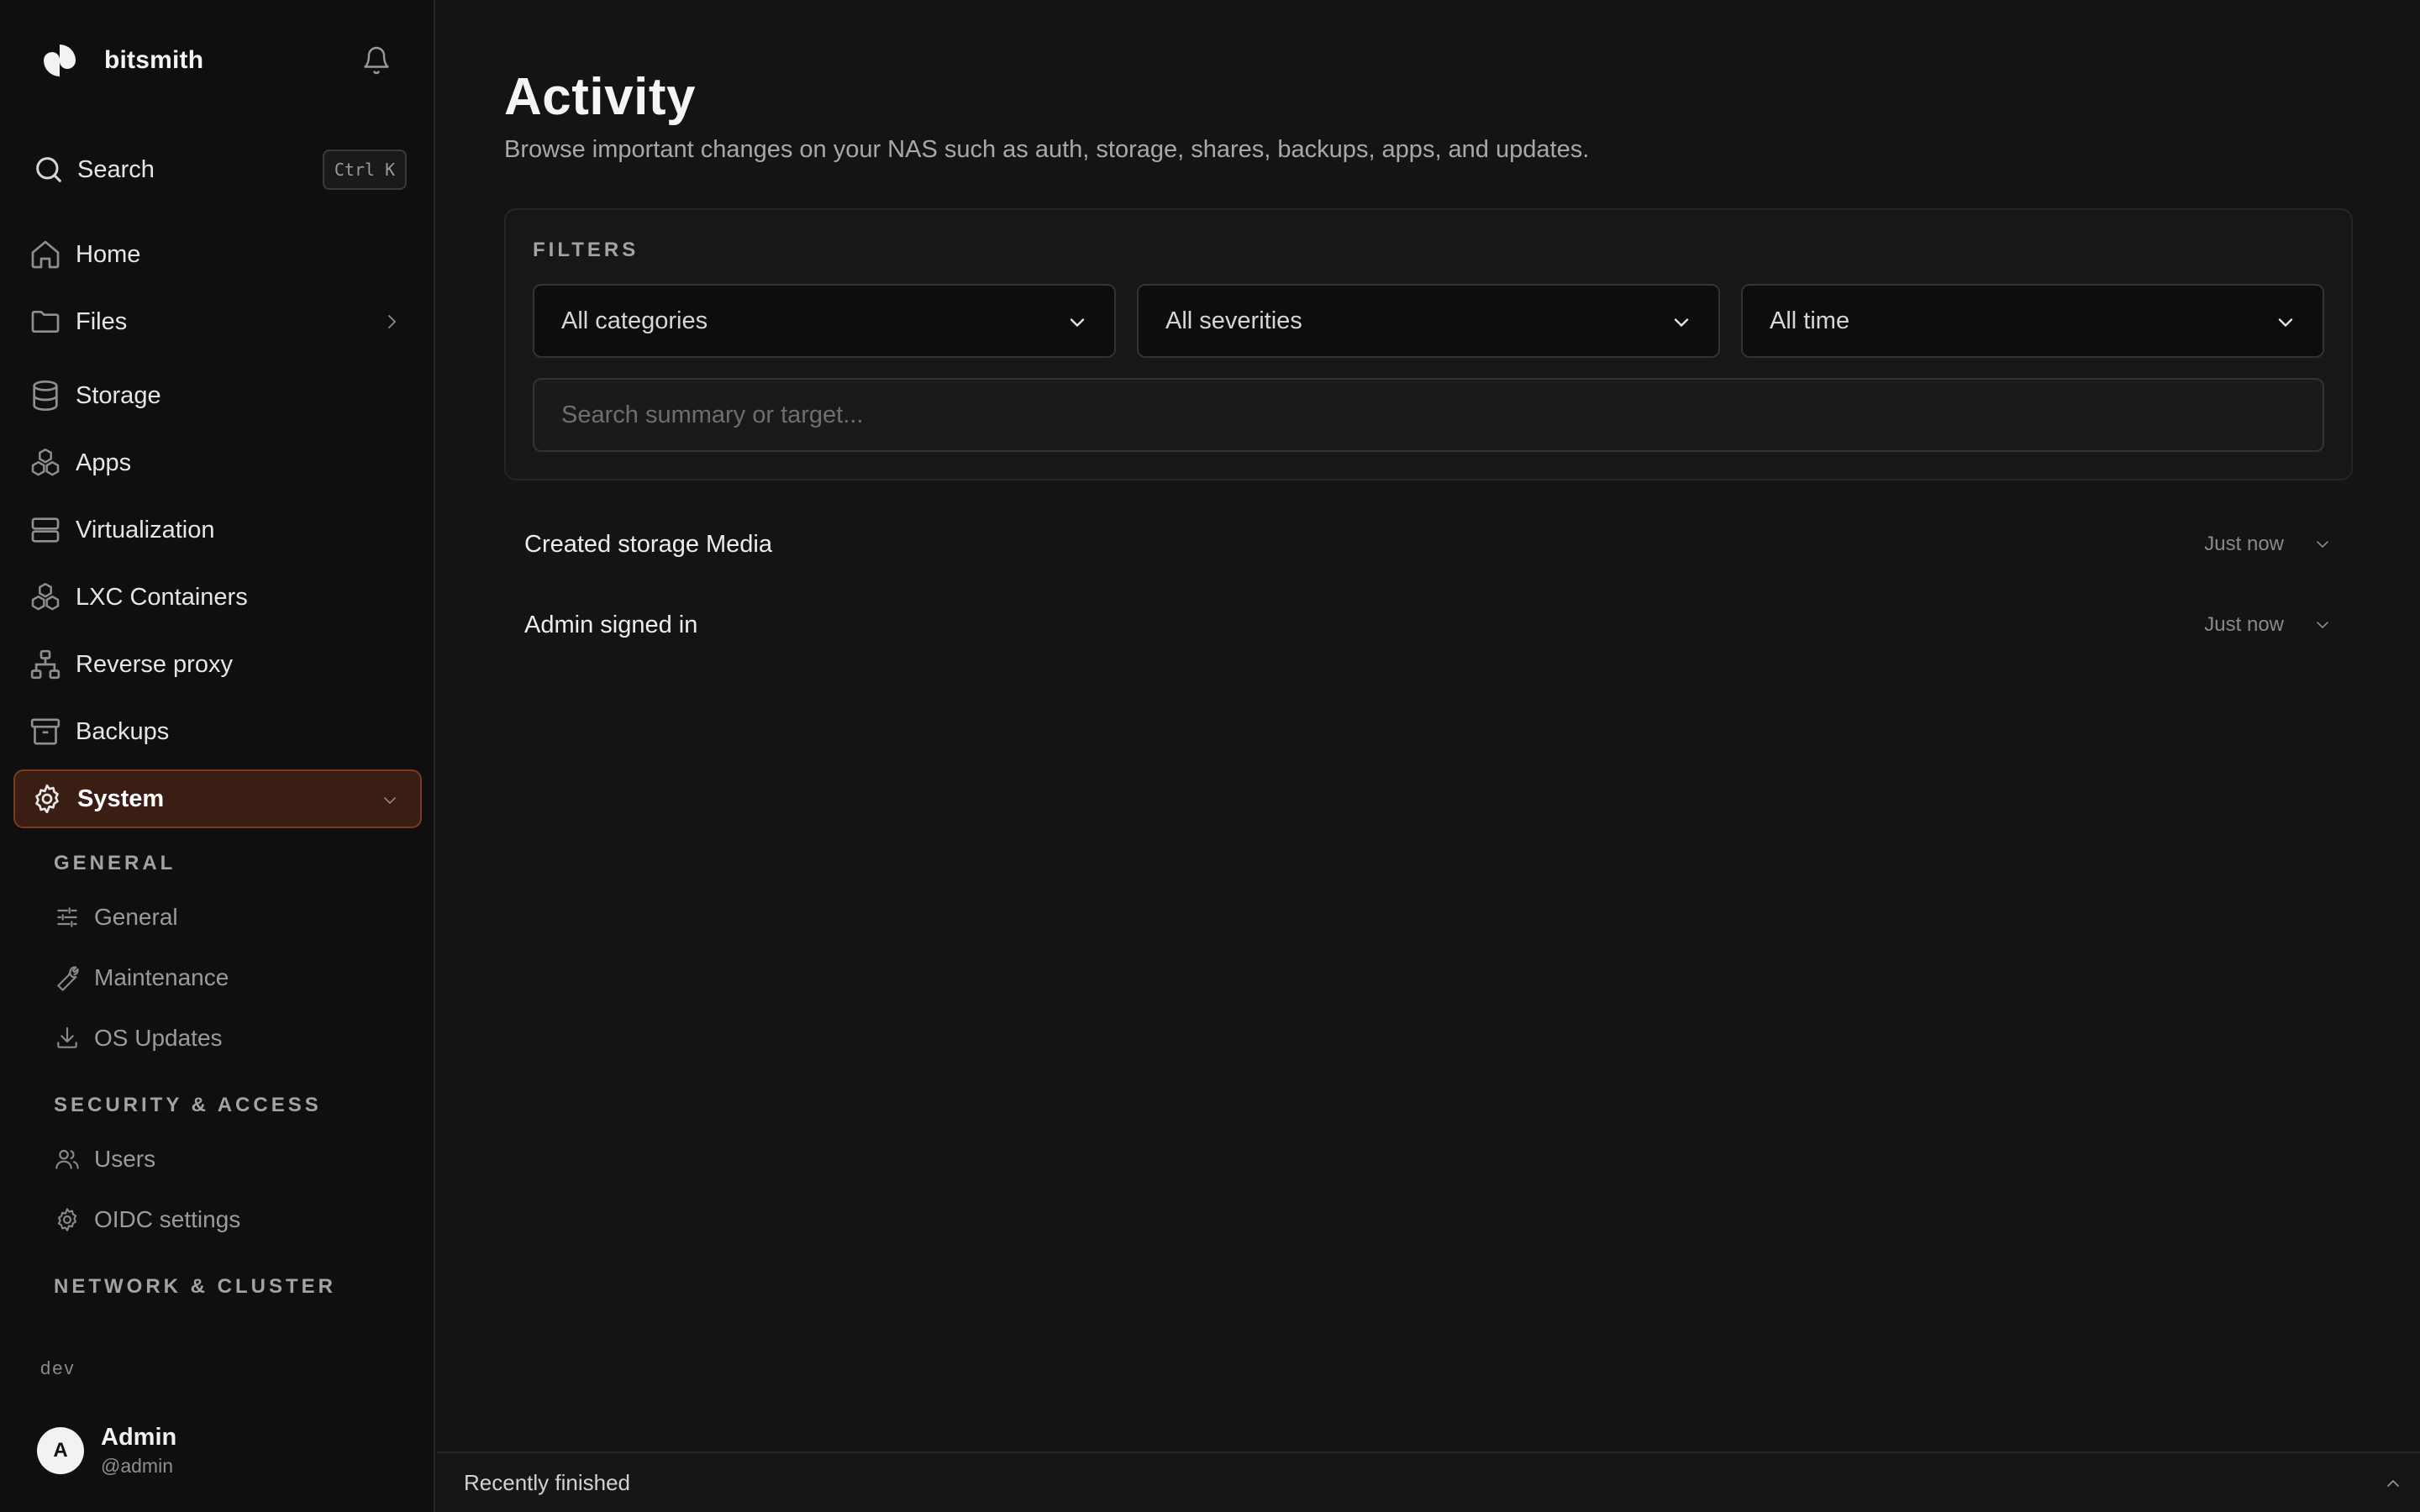  What do you see at coordinates (218, 462) in the screenshot?
I see `nav-item-apps: Apps` at bounding box center [218, 462].